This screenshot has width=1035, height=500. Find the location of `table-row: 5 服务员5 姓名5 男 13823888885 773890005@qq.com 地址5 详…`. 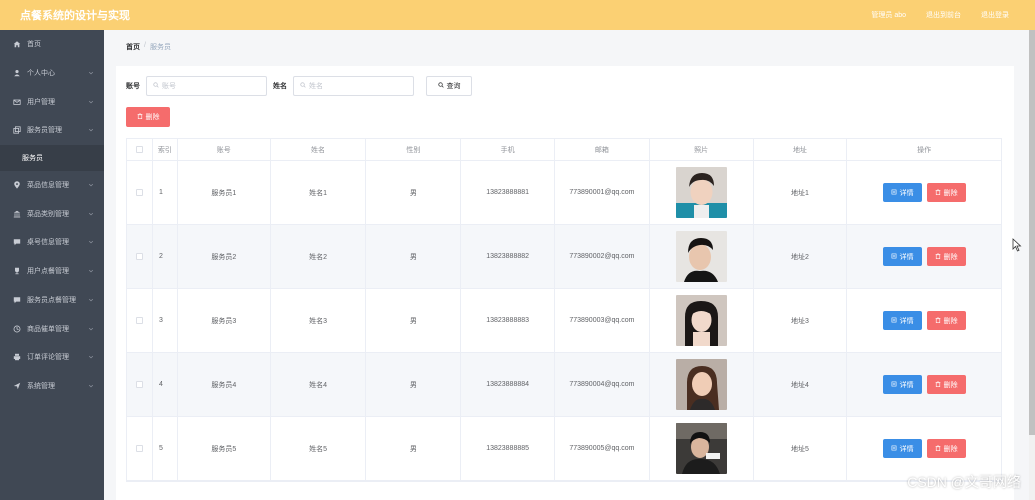

table-row: 5 服务员5 姓名5 男 13823888885 773890005@qq.com 地址5 详… is located at coordinates (564, 449).